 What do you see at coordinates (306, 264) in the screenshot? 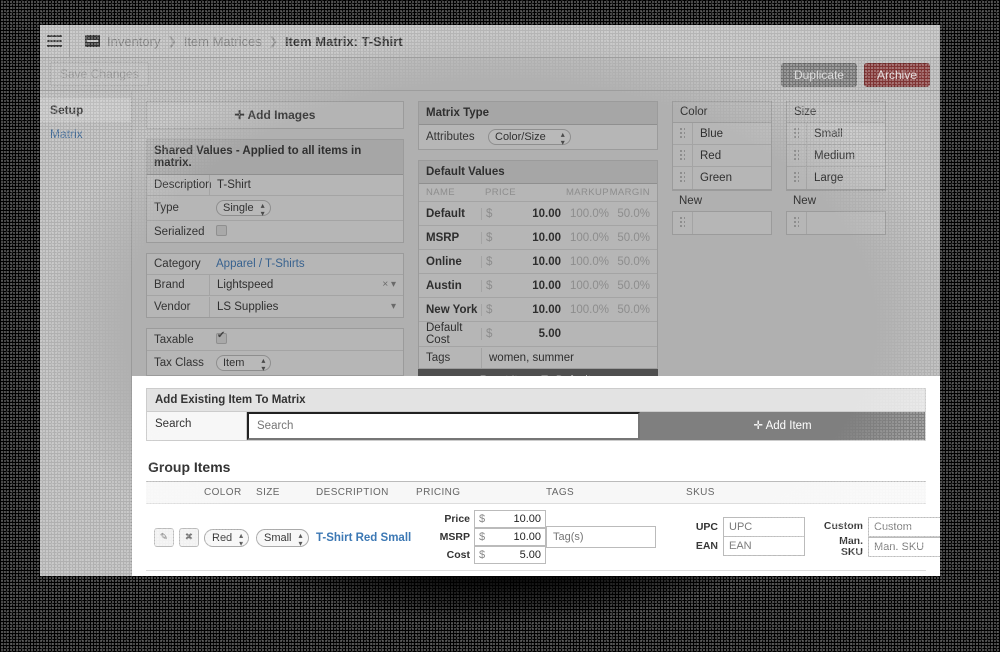
I see `category-value: Apparel / T-Shirts` at bounding box center [306, 264].